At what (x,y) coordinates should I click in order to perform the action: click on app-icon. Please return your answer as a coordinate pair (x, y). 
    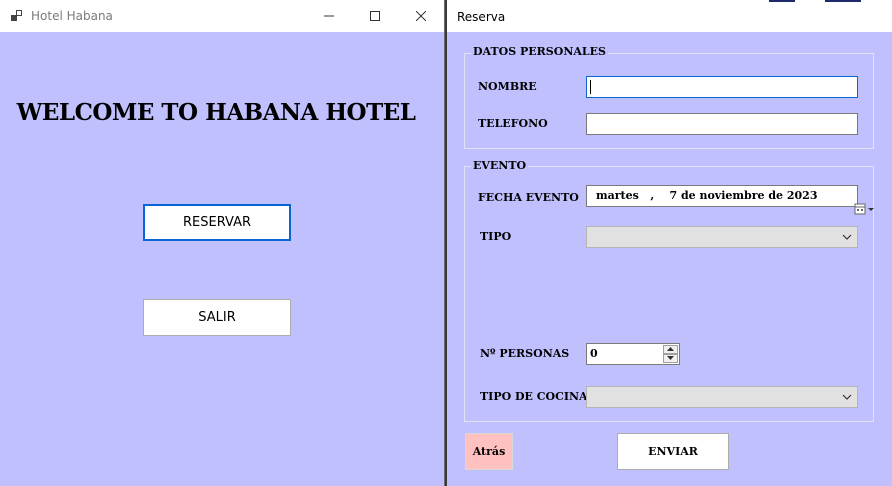
    Looking at the image, I should click on (17, 16).